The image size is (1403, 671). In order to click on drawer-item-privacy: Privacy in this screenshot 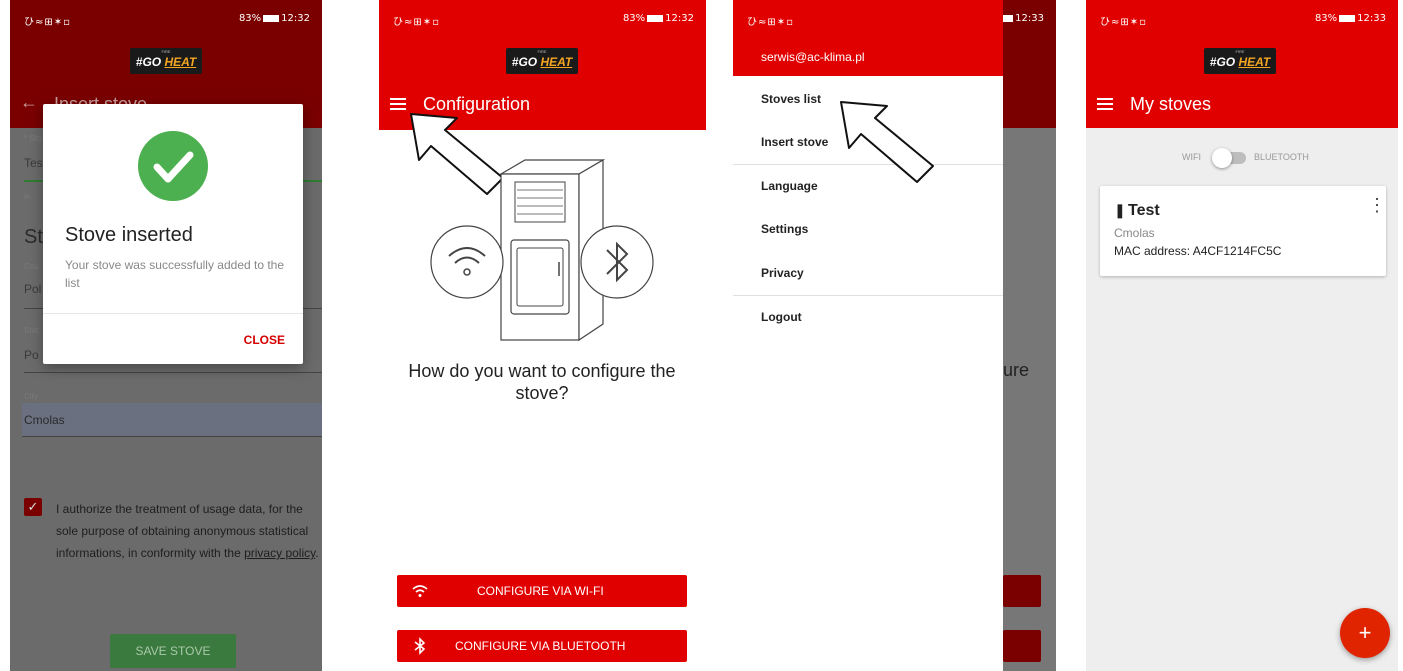, I will do `click(782, 273)`.